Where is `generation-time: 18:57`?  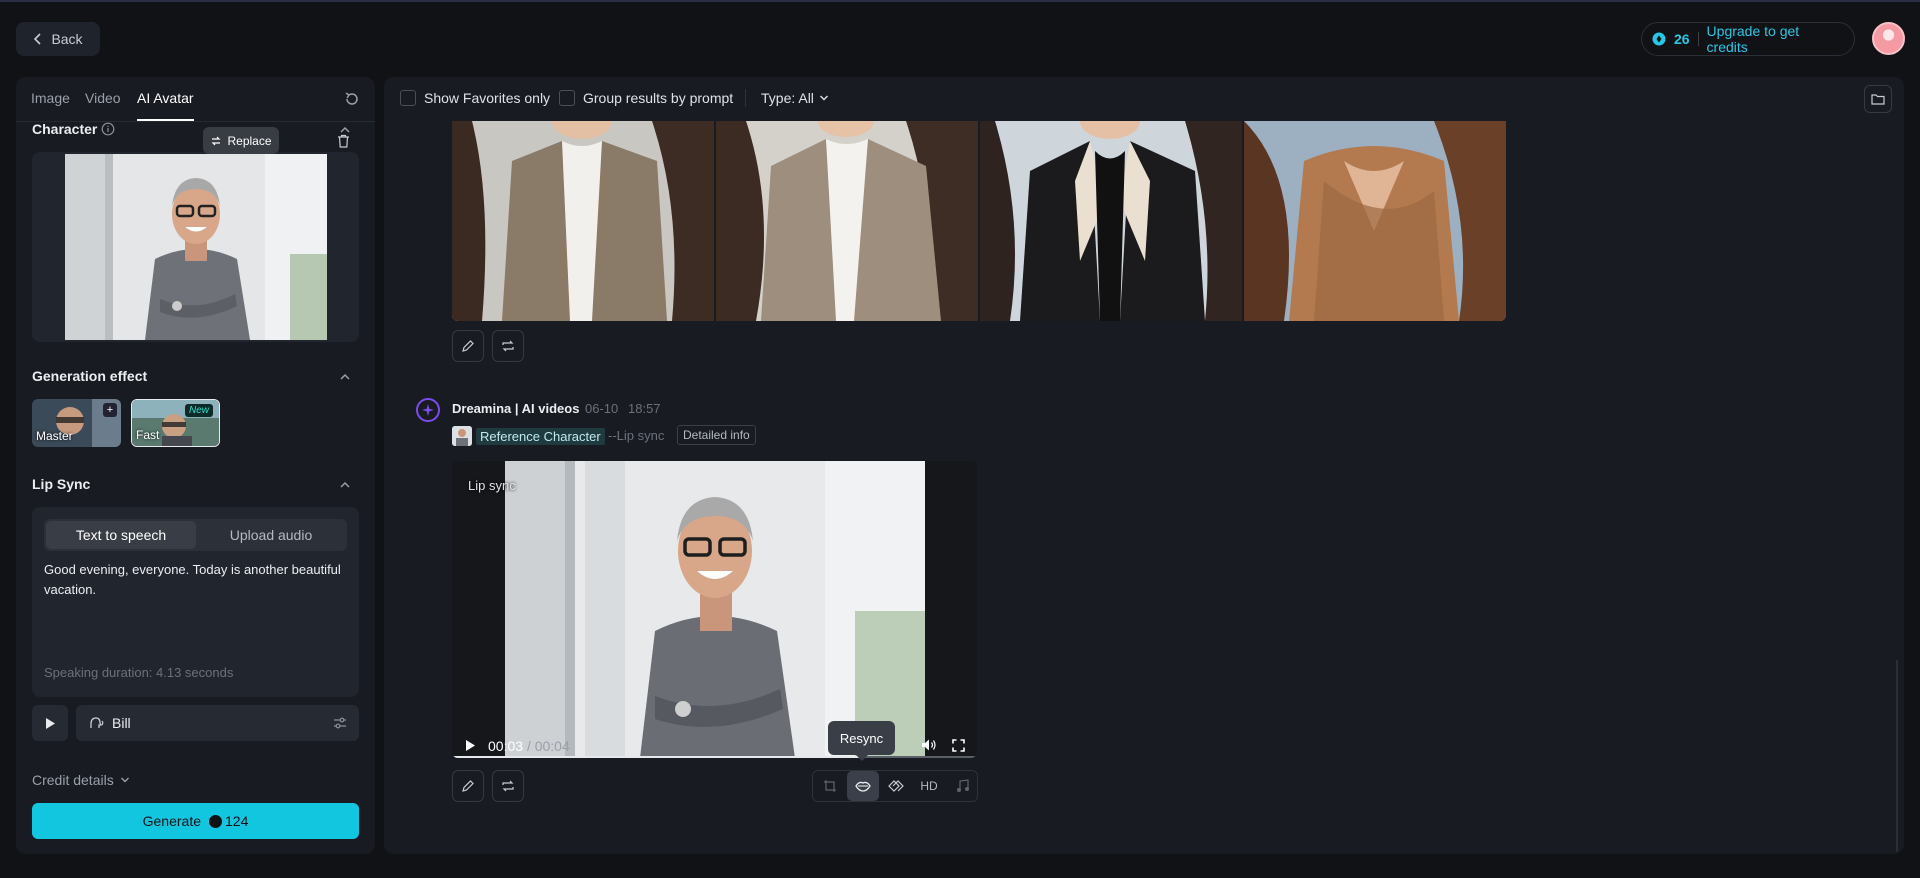 generation-time: 18:57 is located at coordinates (644, 408).